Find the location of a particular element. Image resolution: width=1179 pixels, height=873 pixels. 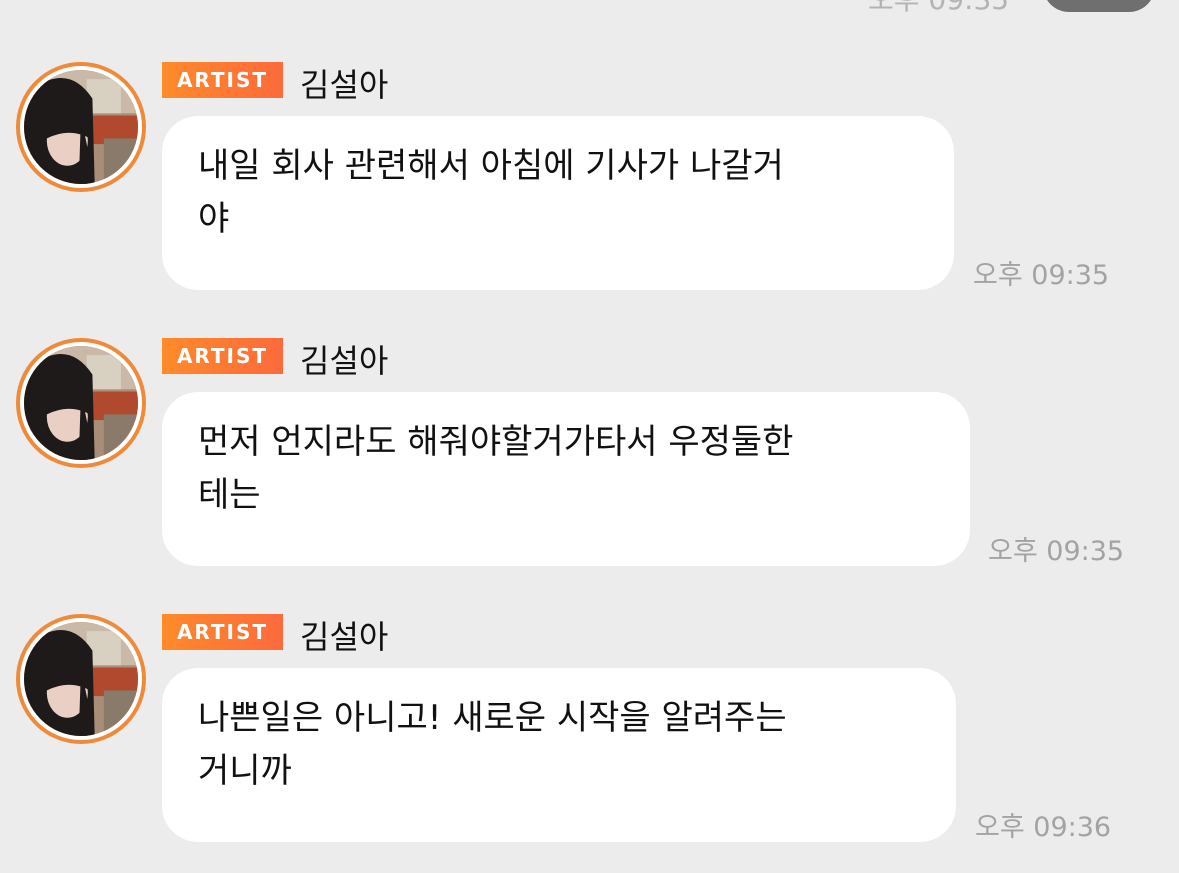

previous-message-time: 오후 09:35 is located at coordinates (938, 9).